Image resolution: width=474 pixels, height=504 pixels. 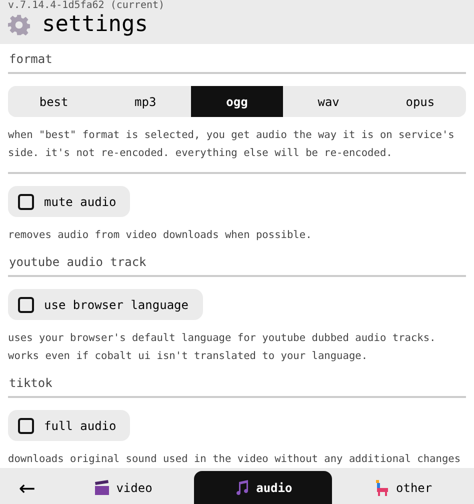 What do you see at coordinates (235, 459) in the screenshot?
I see `setting-description: downloads original sound used in the video without any additional changes` at bounding box center [235, 459].